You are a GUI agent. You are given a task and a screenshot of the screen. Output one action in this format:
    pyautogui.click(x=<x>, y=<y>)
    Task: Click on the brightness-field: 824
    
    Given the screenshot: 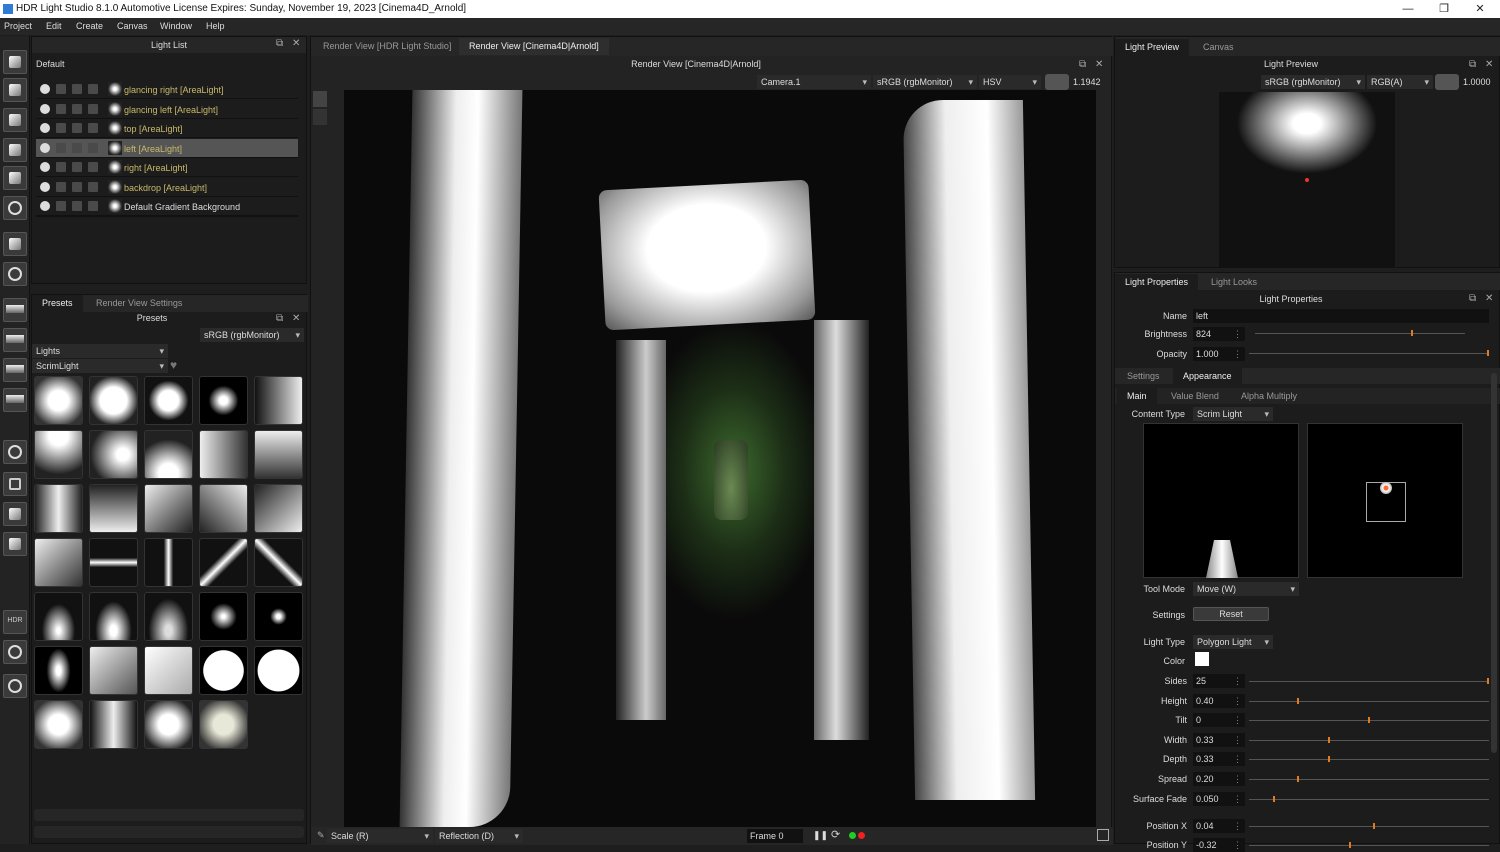 What is the action you would take?
    pyautogui.click(x=1219, y=334)
    